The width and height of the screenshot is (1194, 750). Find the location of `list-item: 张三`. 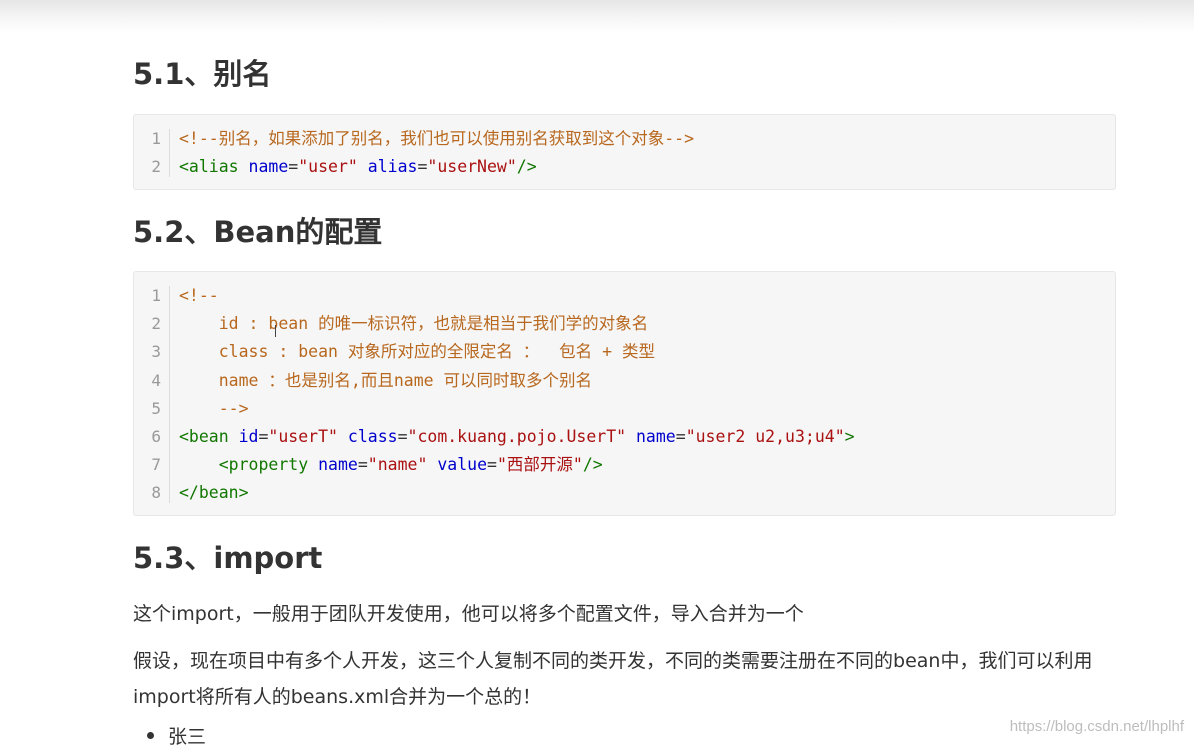

list-item: 张三 is located at coordinates (176, 737).